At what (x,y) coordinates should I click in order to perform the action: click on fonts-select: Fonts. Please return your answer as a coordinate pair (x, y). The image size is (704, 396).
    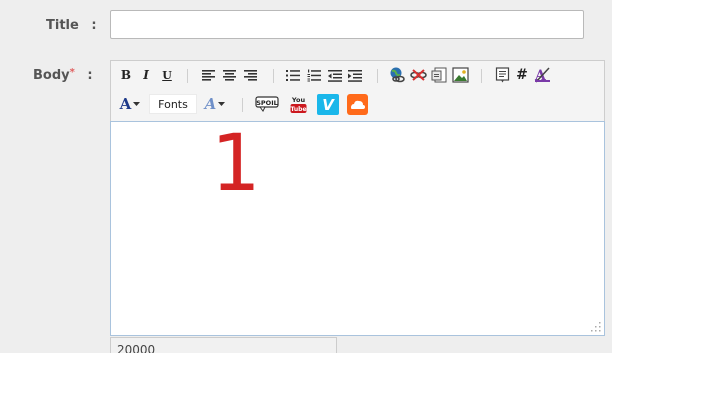
    Looking at the image, I should click on (173, 104).